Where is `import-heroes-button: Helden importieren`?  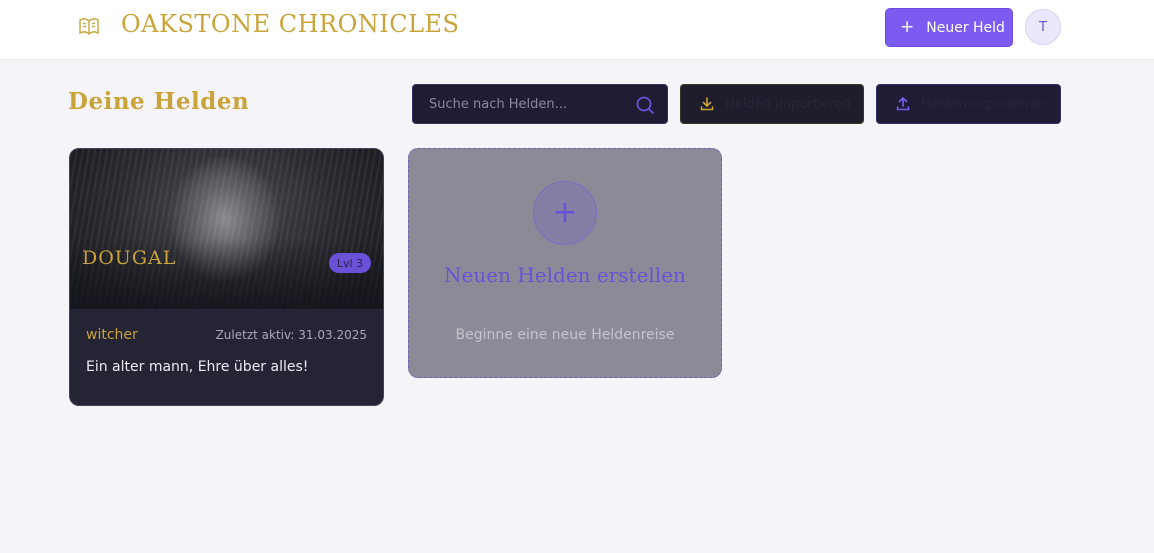
import-heroes-button: Helden importieren is located at coordinates (772, 104).